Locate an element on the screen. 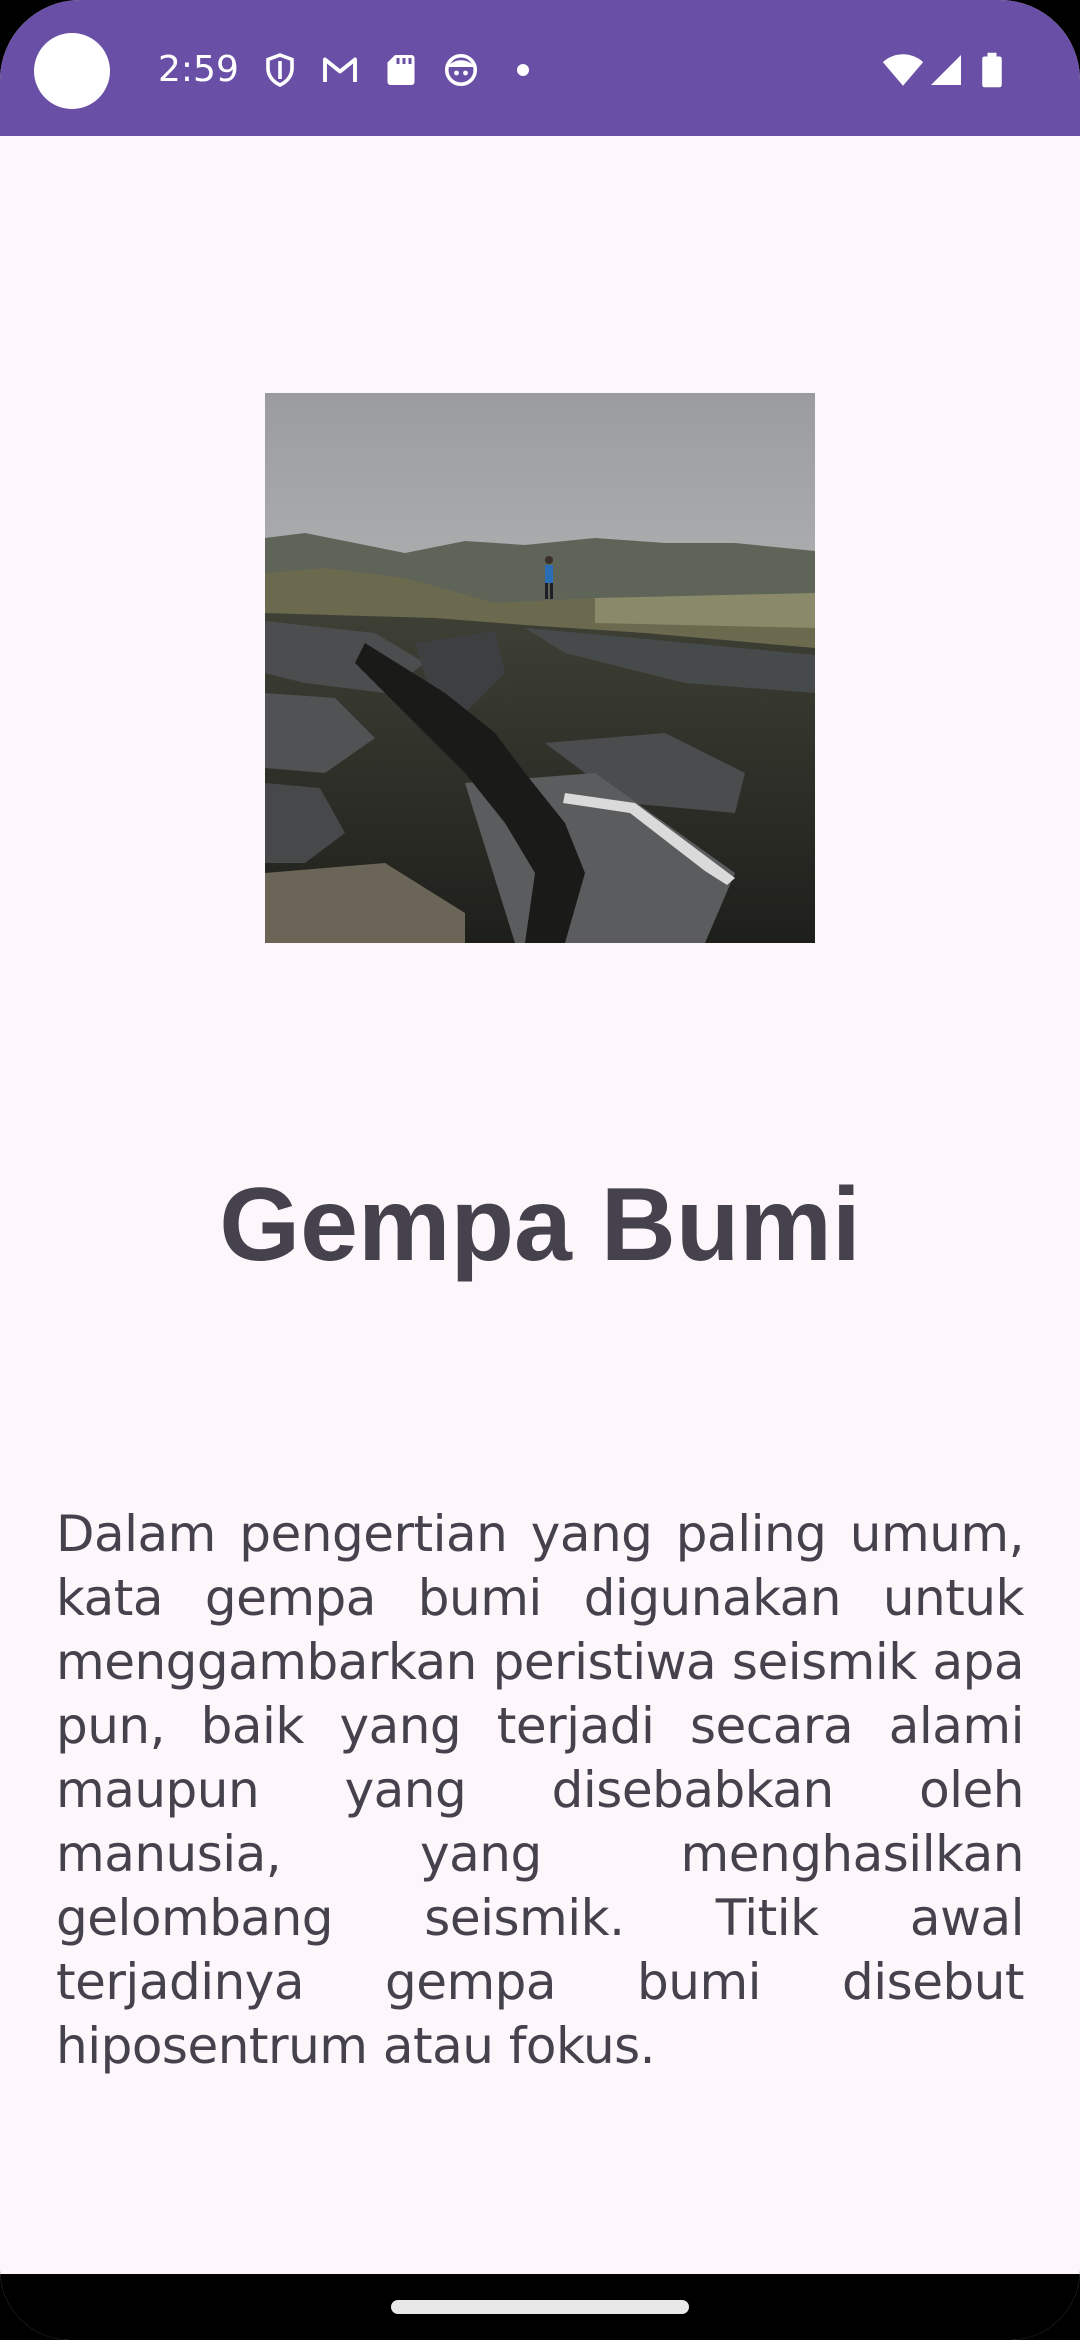  status-time: 2:59 is located at coordinates (198, 69).